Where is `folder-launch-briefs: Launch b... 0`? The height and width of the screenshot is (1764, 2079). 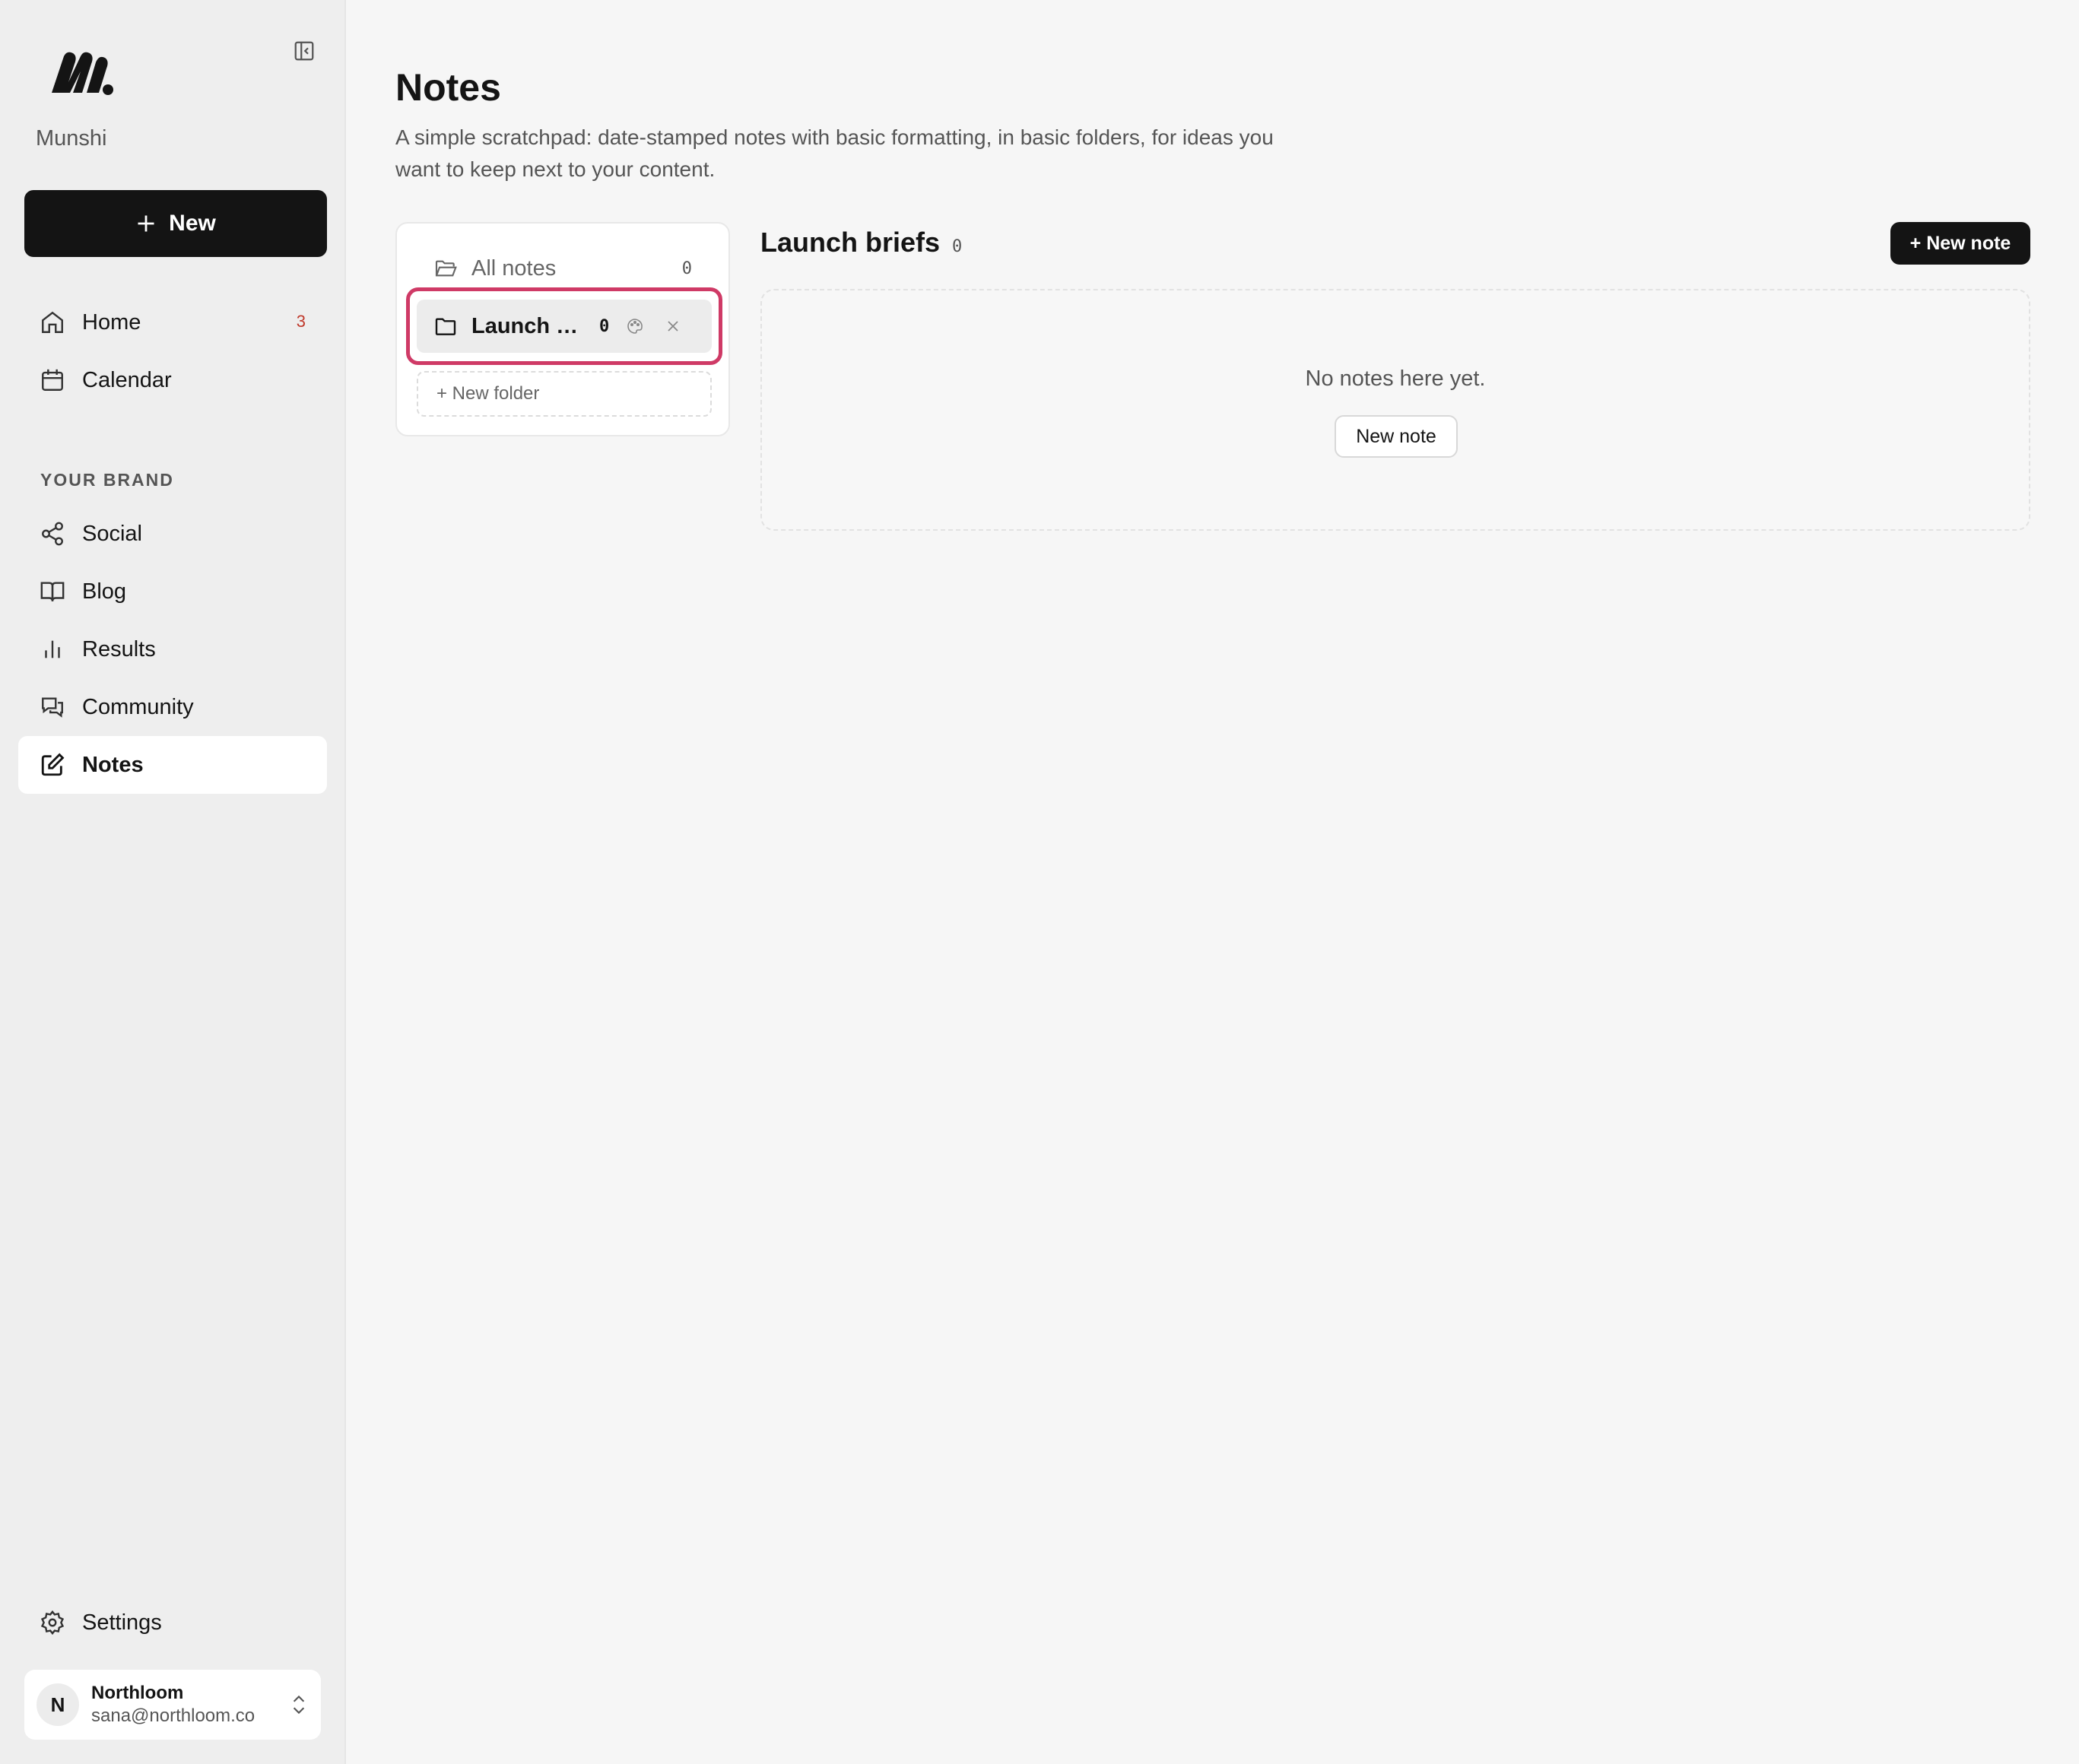
folder-launch-briefs: Launch b... 0 is located at coordinates (564, 326).